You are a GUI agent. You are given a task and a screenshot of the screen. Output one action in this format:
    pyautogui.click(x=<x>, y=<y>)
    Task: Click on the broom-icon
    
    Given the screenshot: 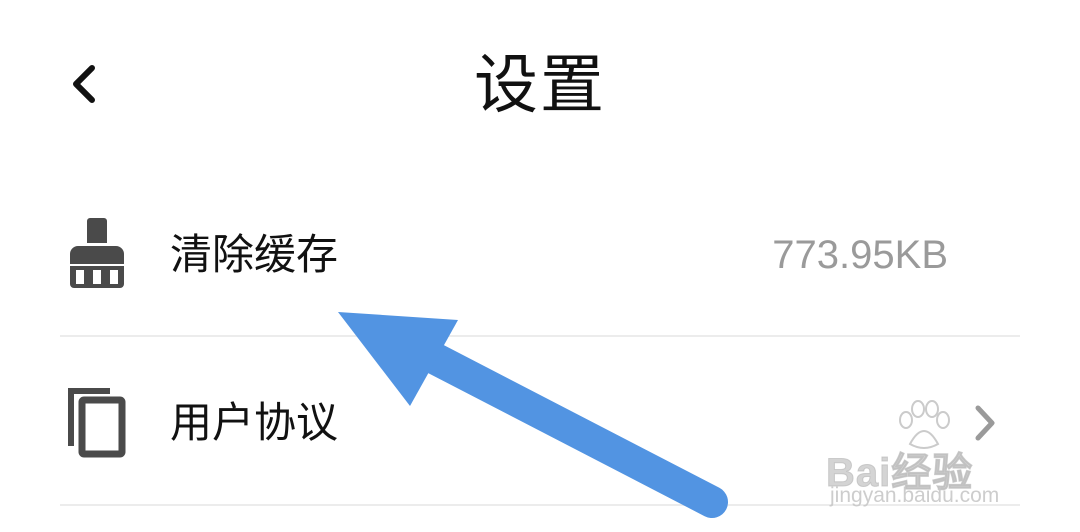 What is the action you would take?
    pyautogui.click(x=97, y=253)
    